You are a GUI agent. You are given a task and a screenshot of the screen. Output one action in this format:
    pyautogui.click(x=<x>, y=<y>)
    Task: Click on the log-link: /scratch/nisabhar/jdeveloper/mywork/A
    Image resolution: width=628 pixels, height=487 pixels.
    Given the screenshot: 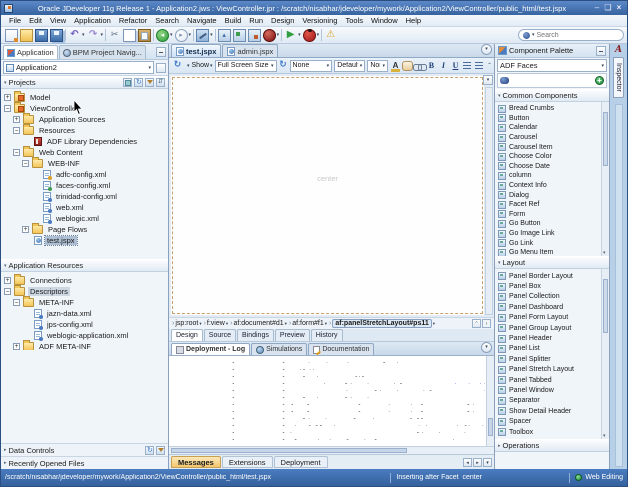 What is the action you would take?
    pyautogui.click(x=469, y=391)
    